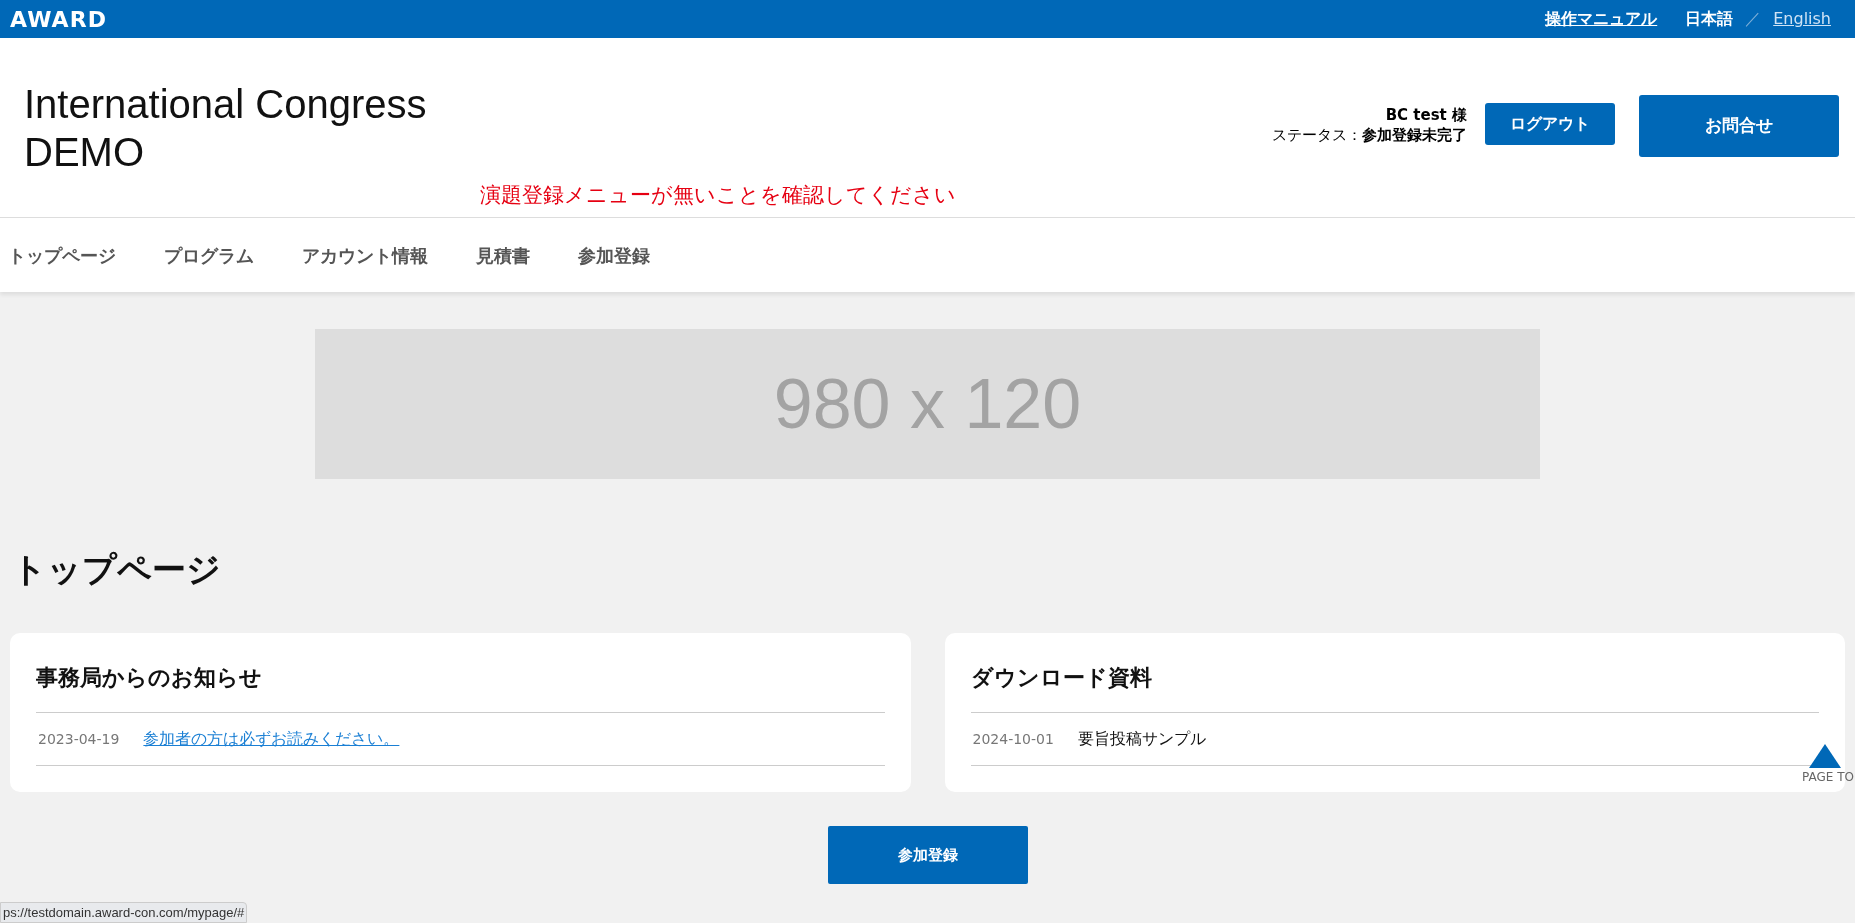  What do you see at coordinates (271, 739) in the screenshot?
I see `notice-link: 参加者の方は必ずお読みください。` at bounding box center [271, 739].